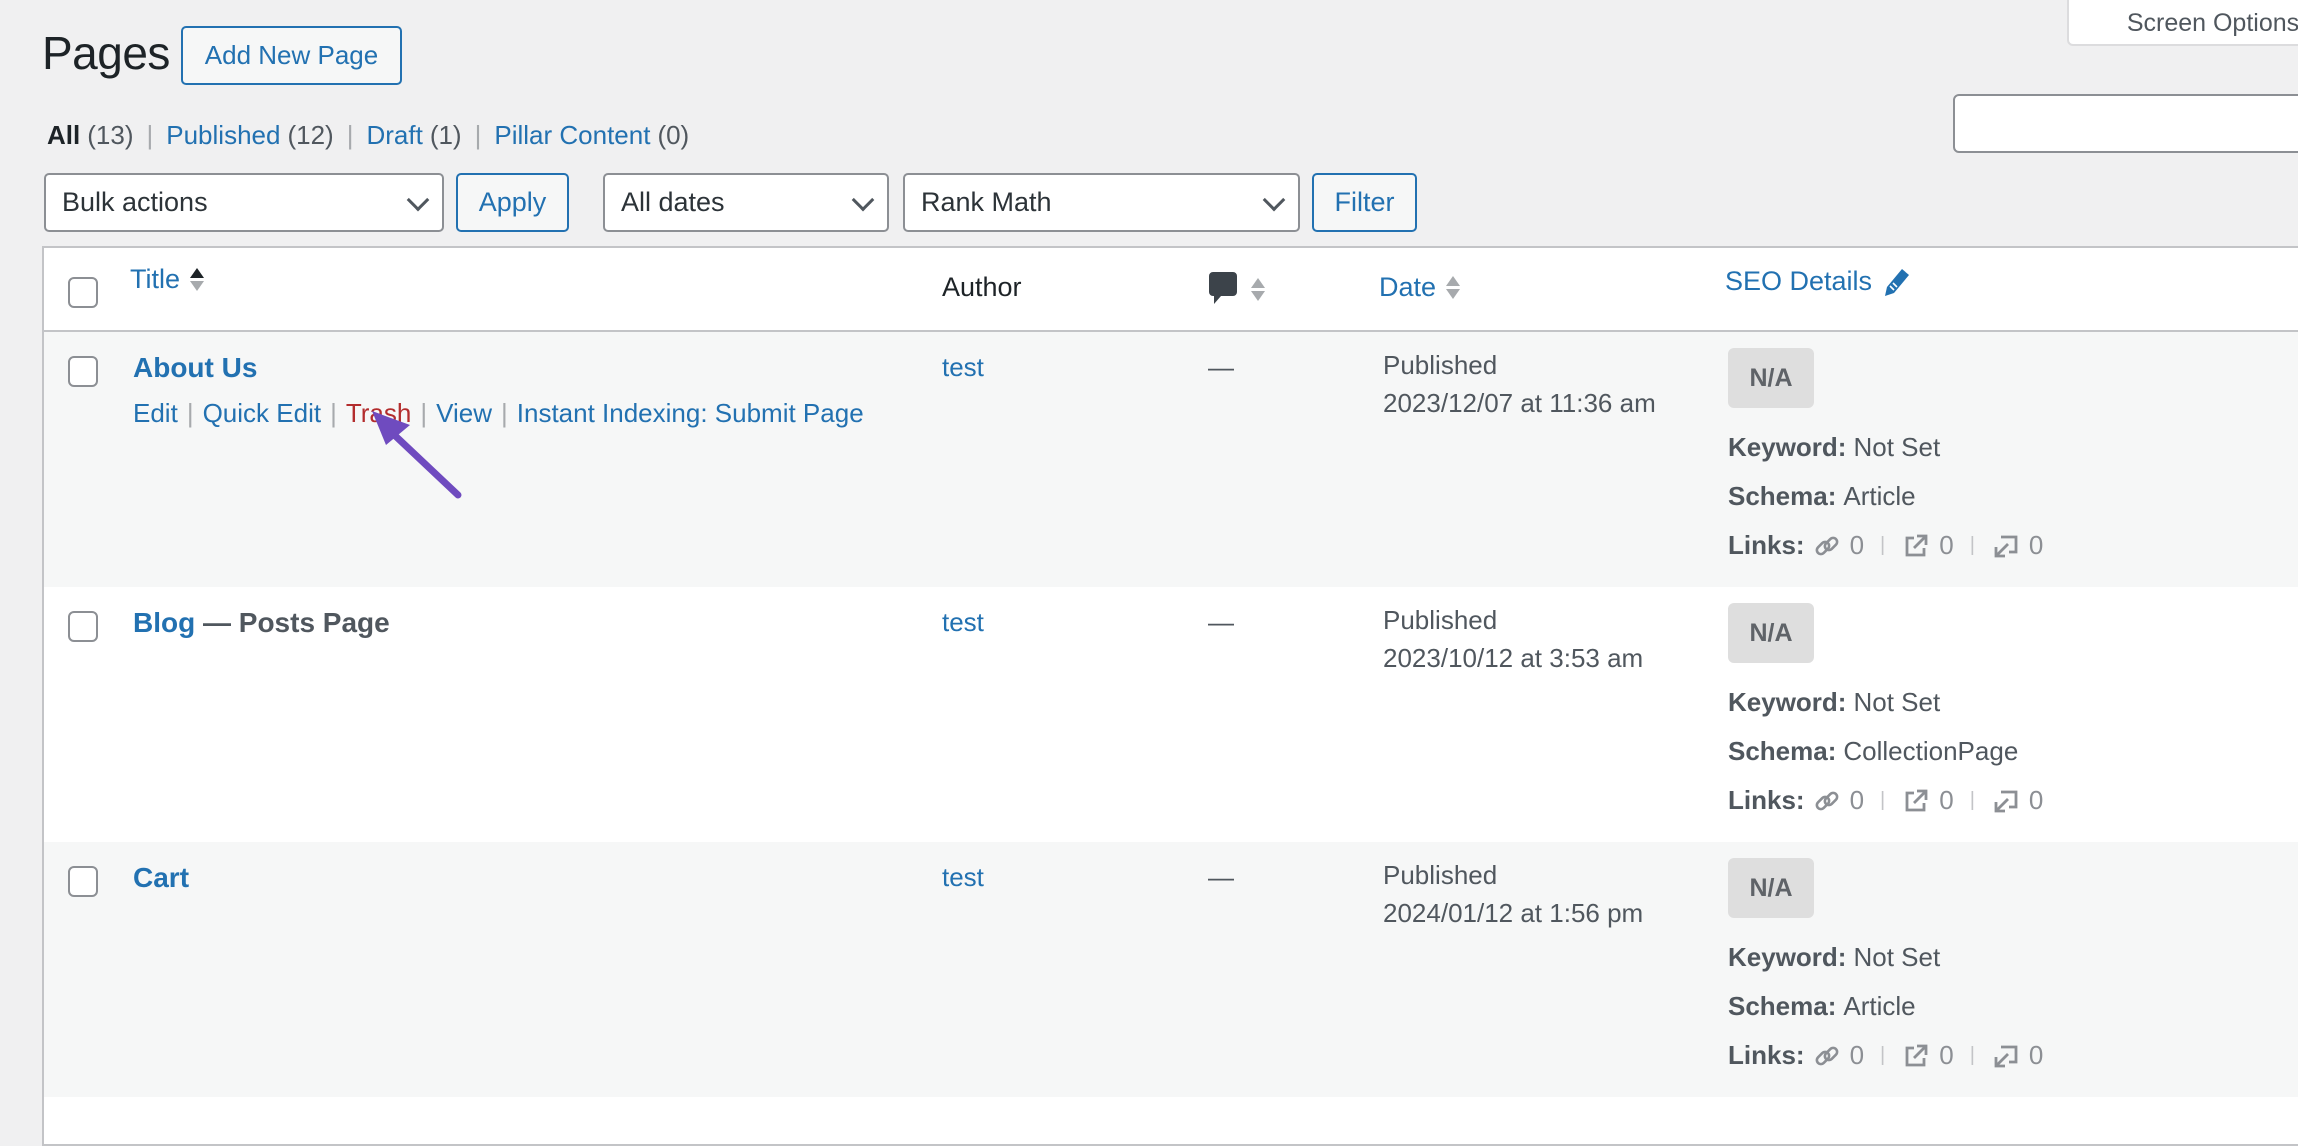  Describe the element at coordinates (1782, 1006) in the screenshot. I see `schema-label: Schema:` at that location.